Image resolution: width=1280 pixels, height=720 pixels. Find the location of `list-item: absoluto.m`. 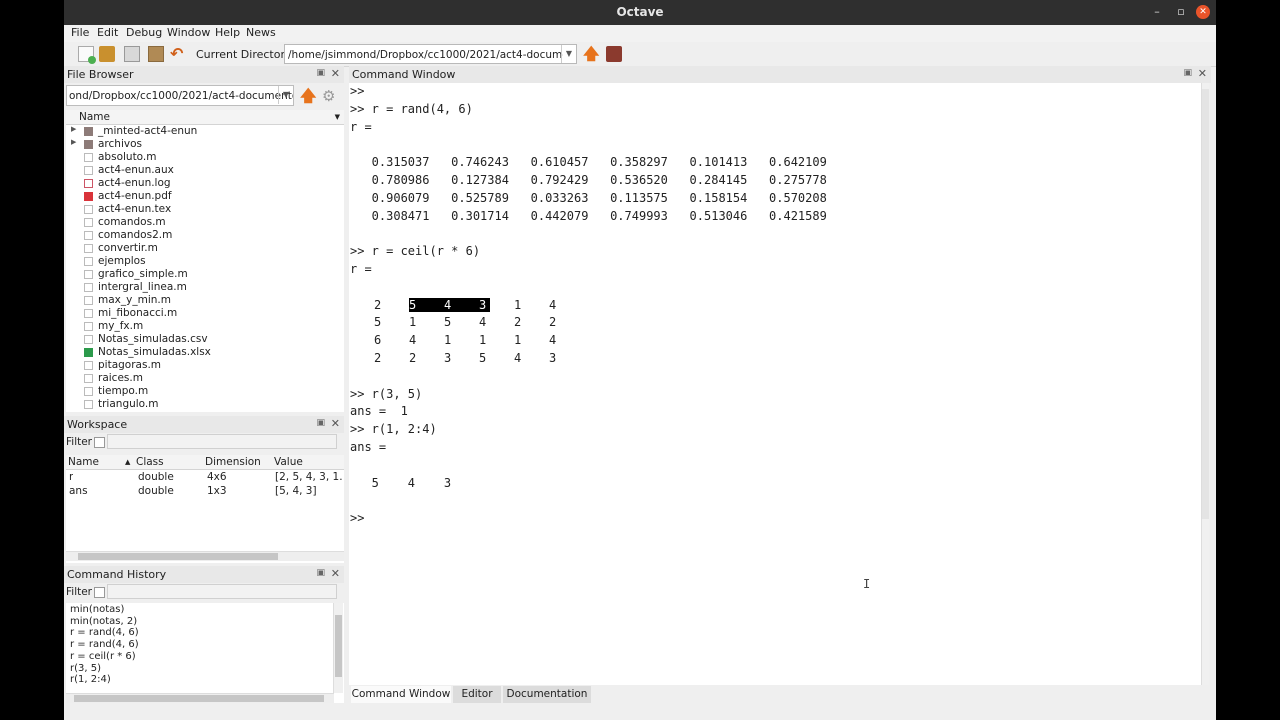

list-item: absoluto.m is located at coordinates (205, 157).